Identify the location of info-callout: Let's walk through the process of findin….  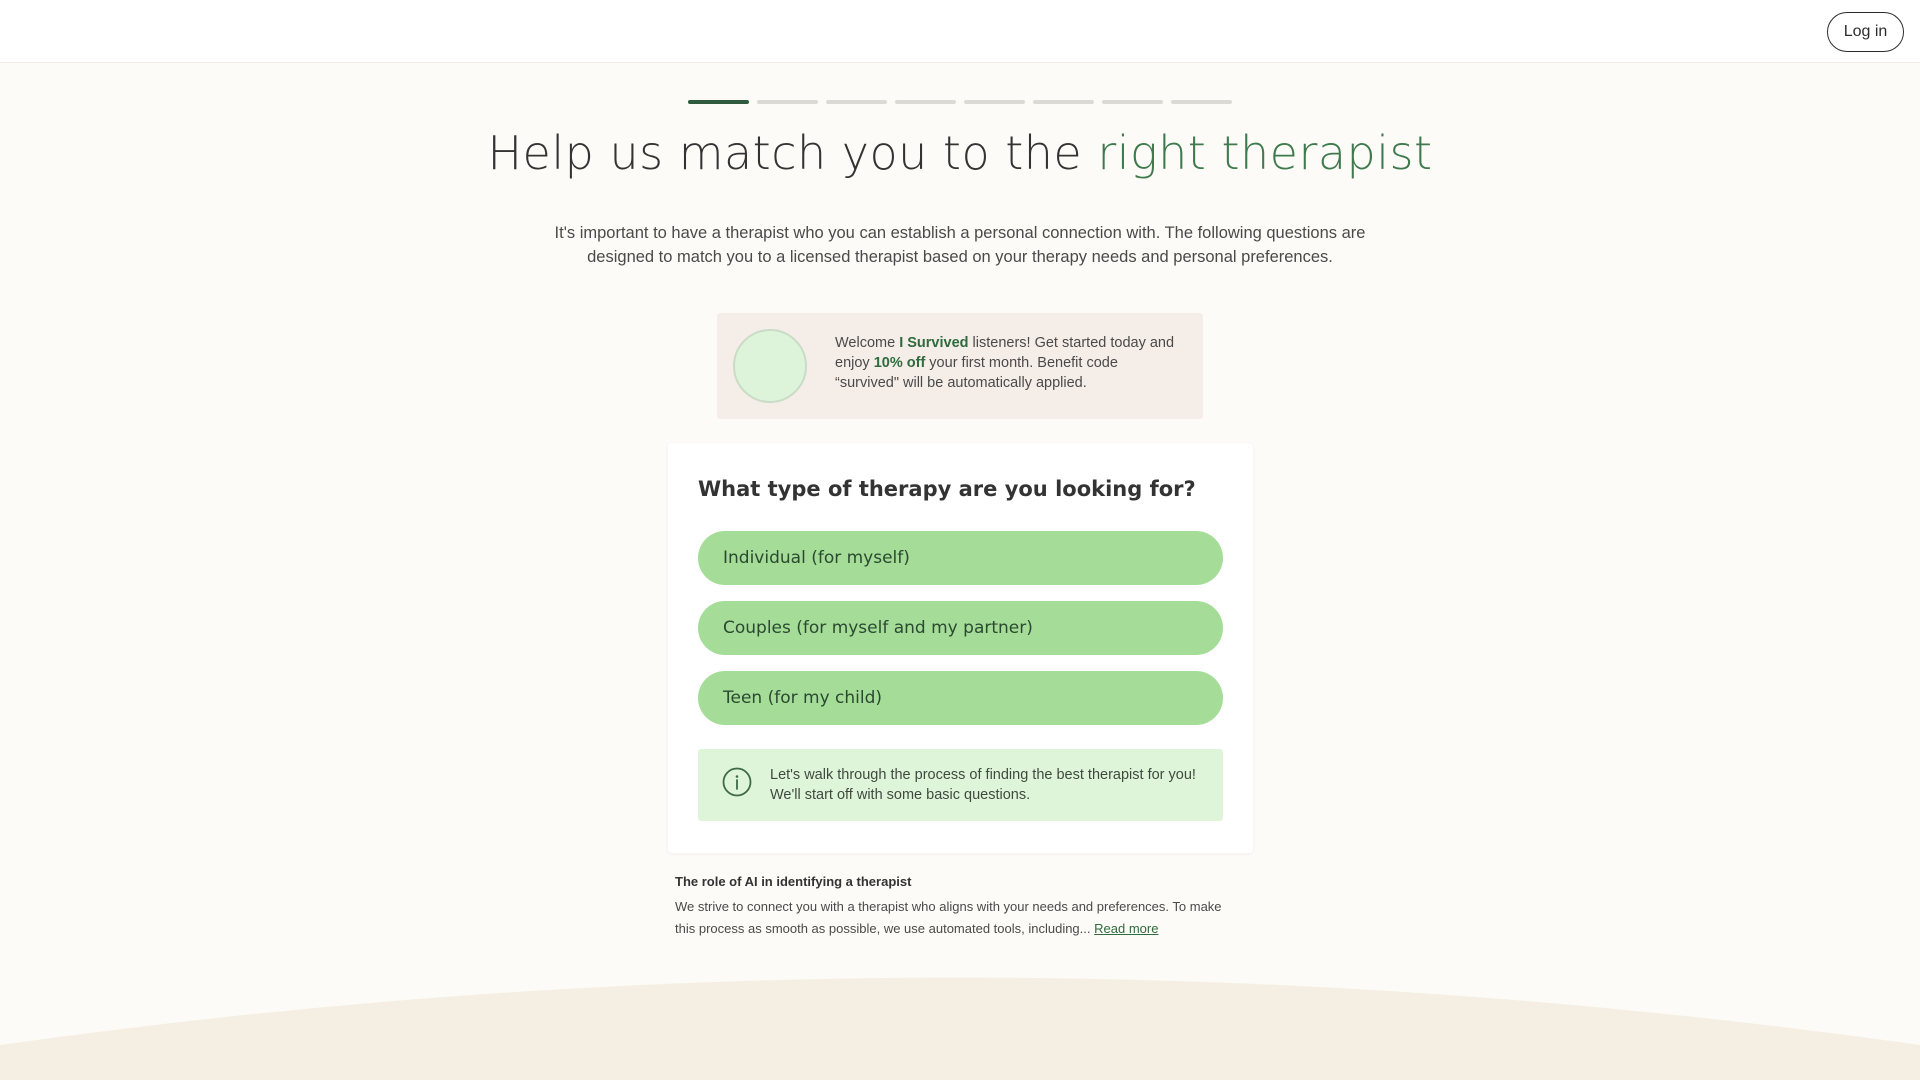
(960, 785).